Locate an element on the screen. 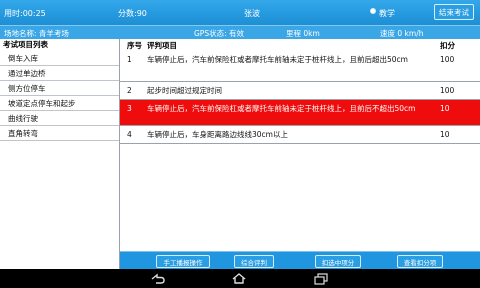 This screenshot has width=480, height=288. teaching-mode-radio is located at coordinates (373, 11).